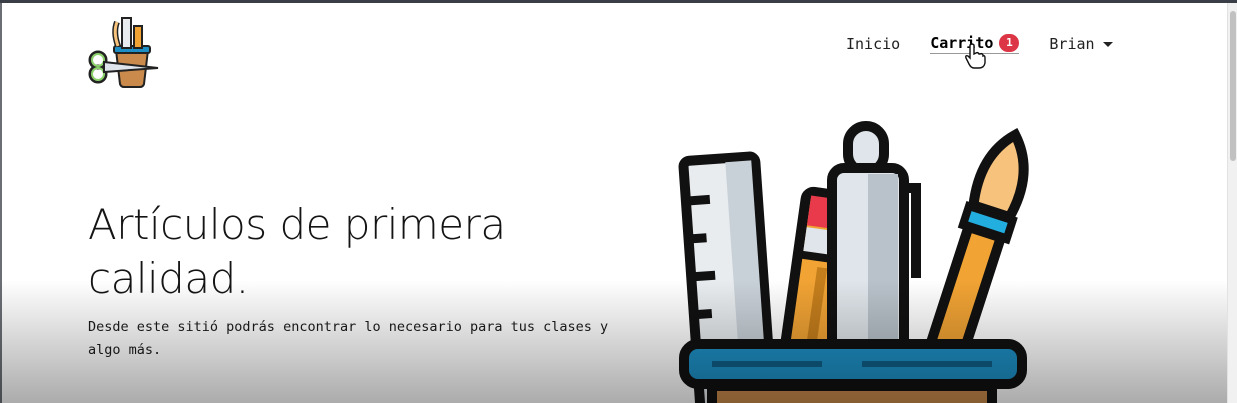 This screenshot has width=1237, height=403. Describe the element at coordinates (1232, 203) in the screenshot. I see `vertical-scrollbar` at that location.